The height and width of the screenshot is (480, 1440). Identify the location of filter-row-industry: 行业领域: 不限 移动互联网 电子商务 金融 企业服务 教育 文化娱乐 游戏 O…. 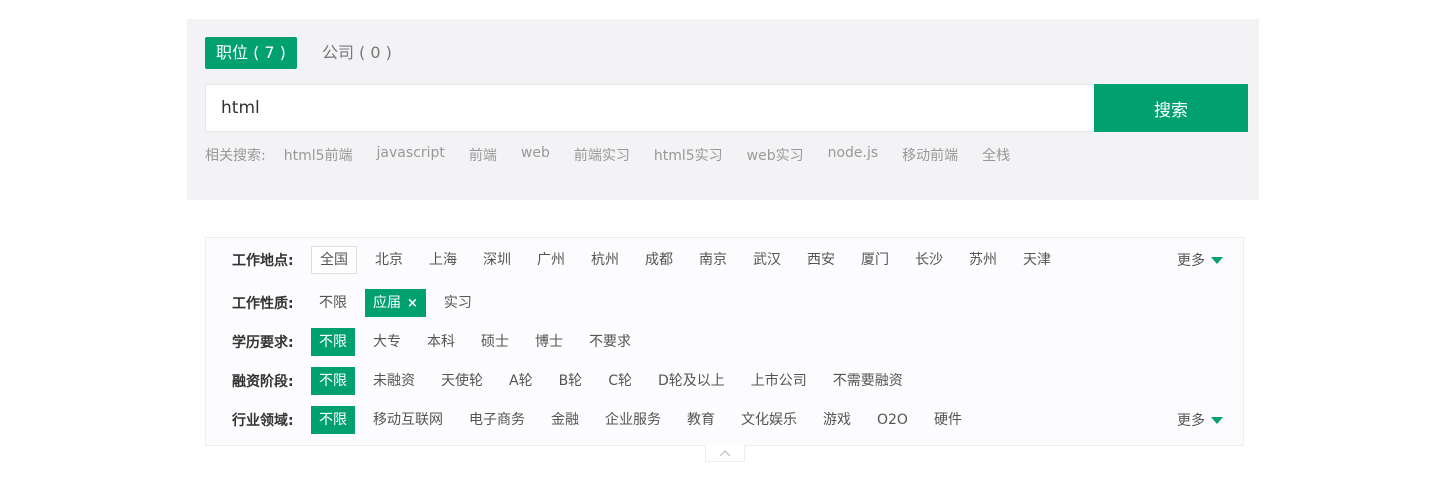
(606, 420).